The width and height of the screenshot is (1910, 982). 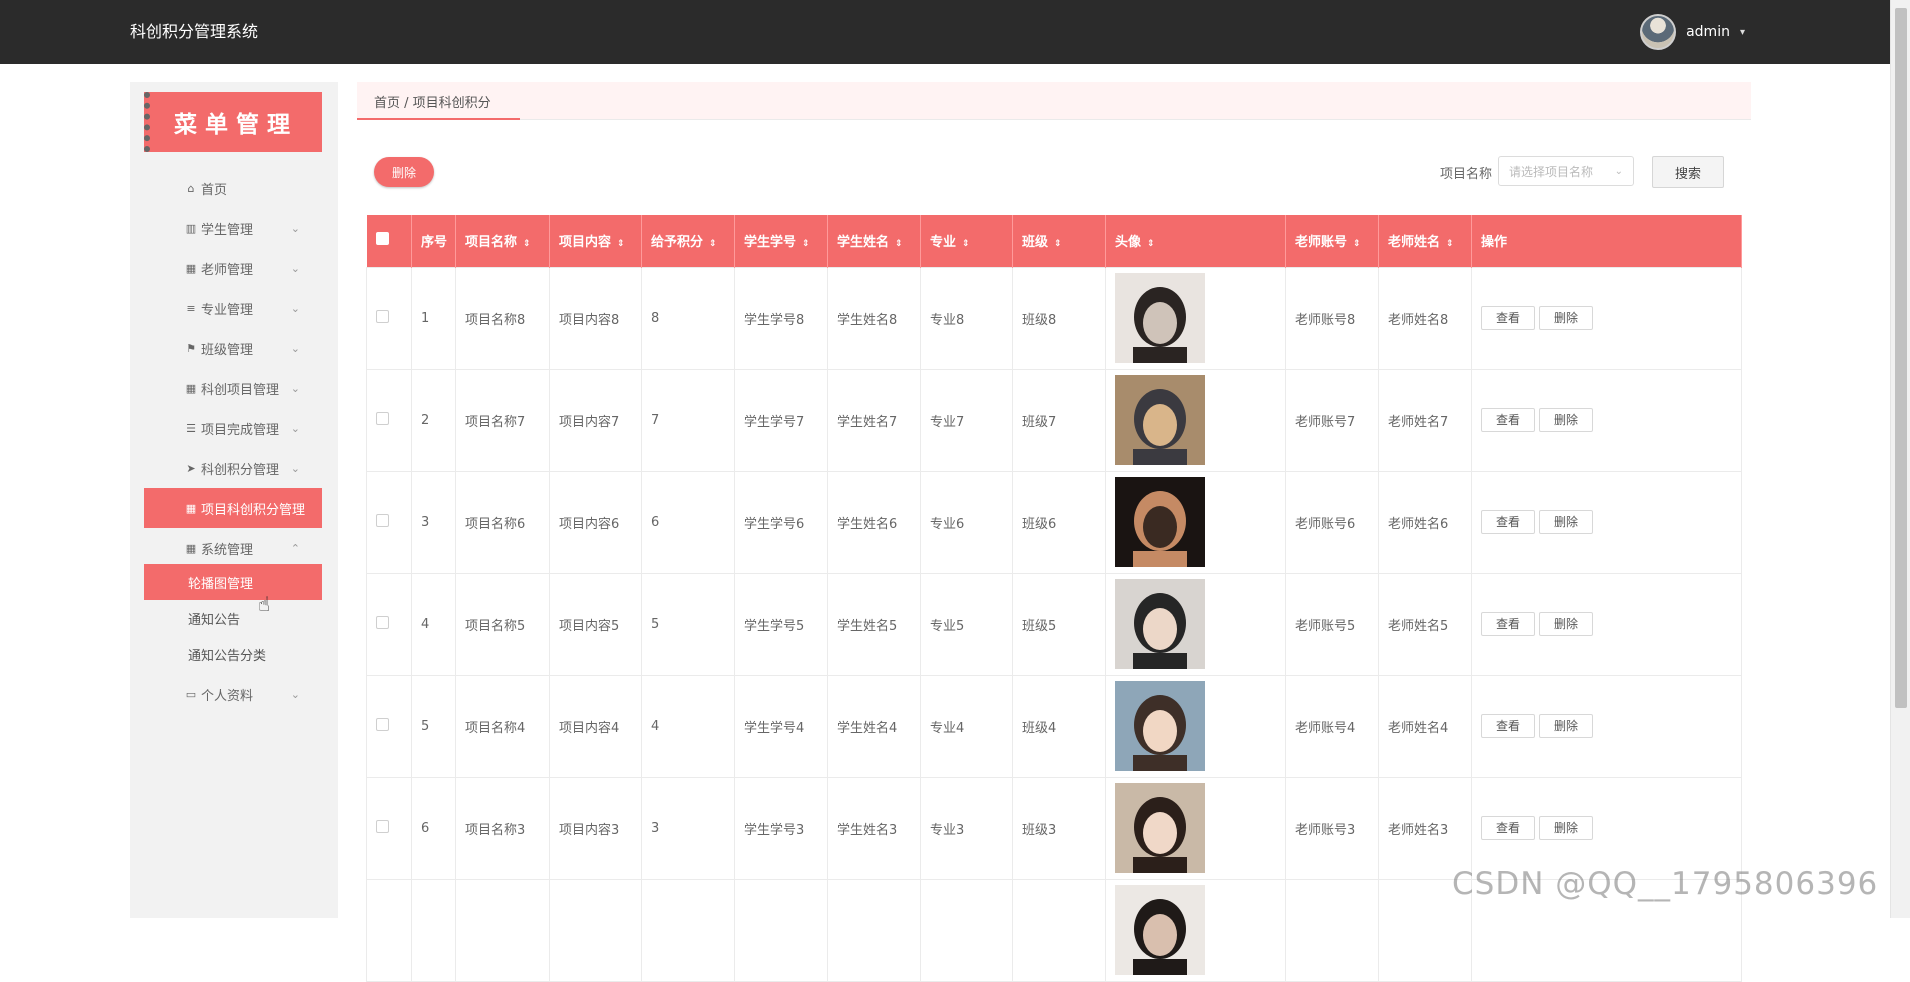 I want to click on sidebar-item-label: 首页, so click(x=214, y=190).